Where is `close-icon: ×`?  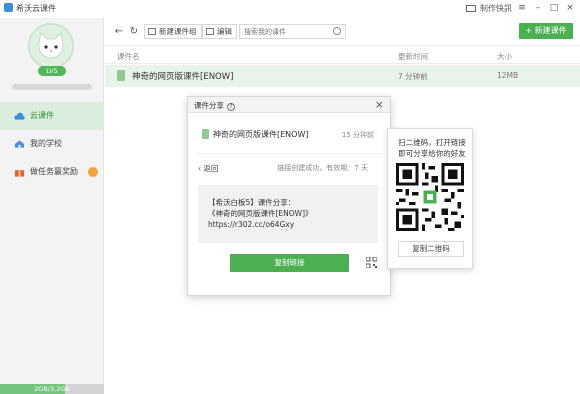
close-icon: × is located at coordinates (570, 8).